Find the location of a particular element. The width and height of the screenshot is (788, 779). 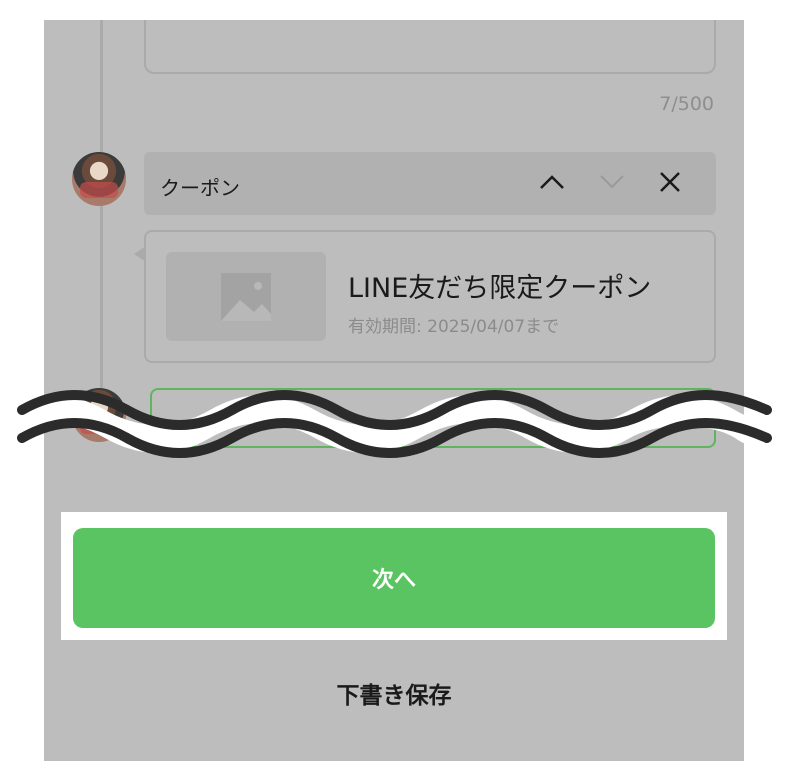

image-placeholder-icon is located at coordinates (246, 297).